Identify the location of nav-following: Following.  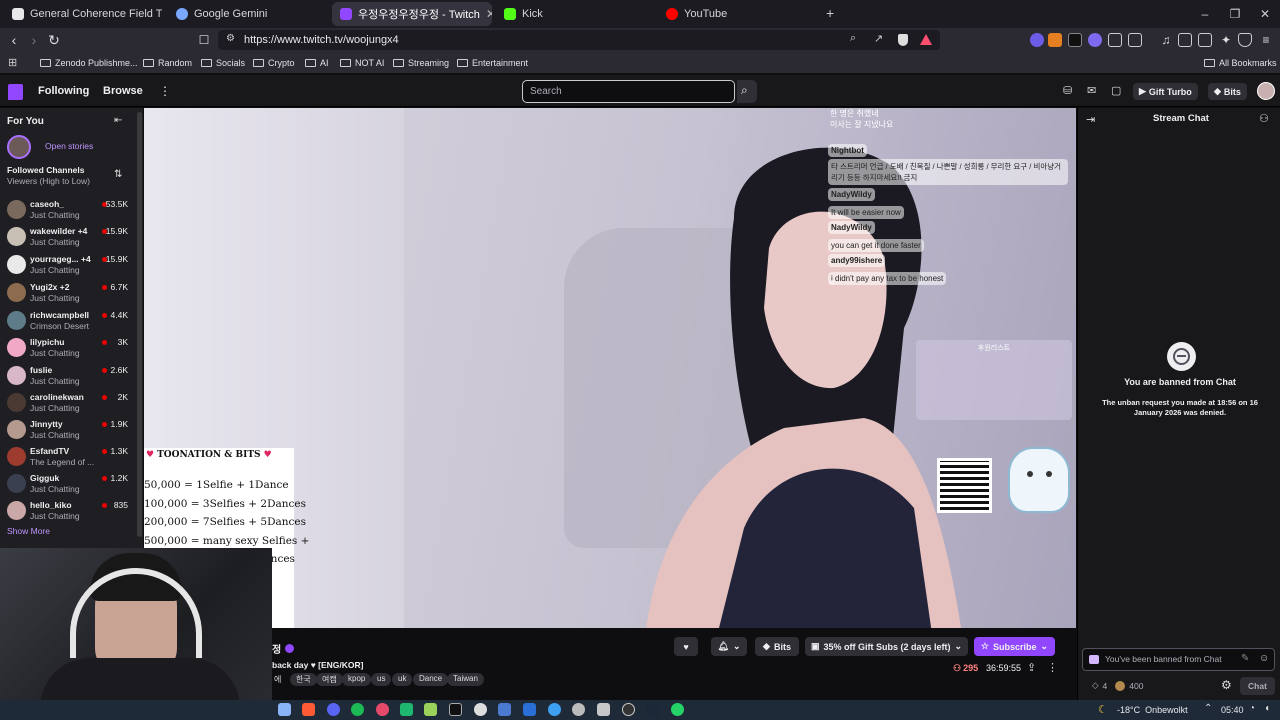
(63, 91).